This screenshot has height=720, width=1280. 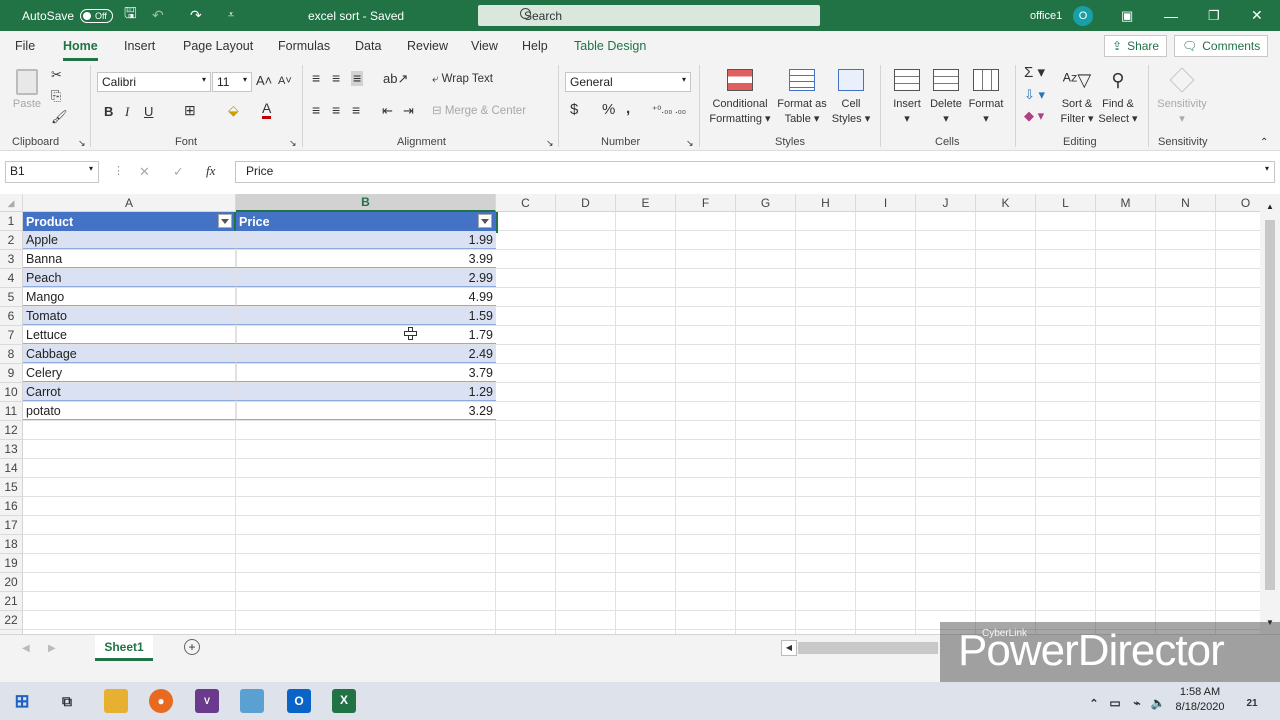 What do you see at coordinates (218, 46) in the screenshot?
I see `tab-page-layout: Page Layout` at bounding box center [218, 46].